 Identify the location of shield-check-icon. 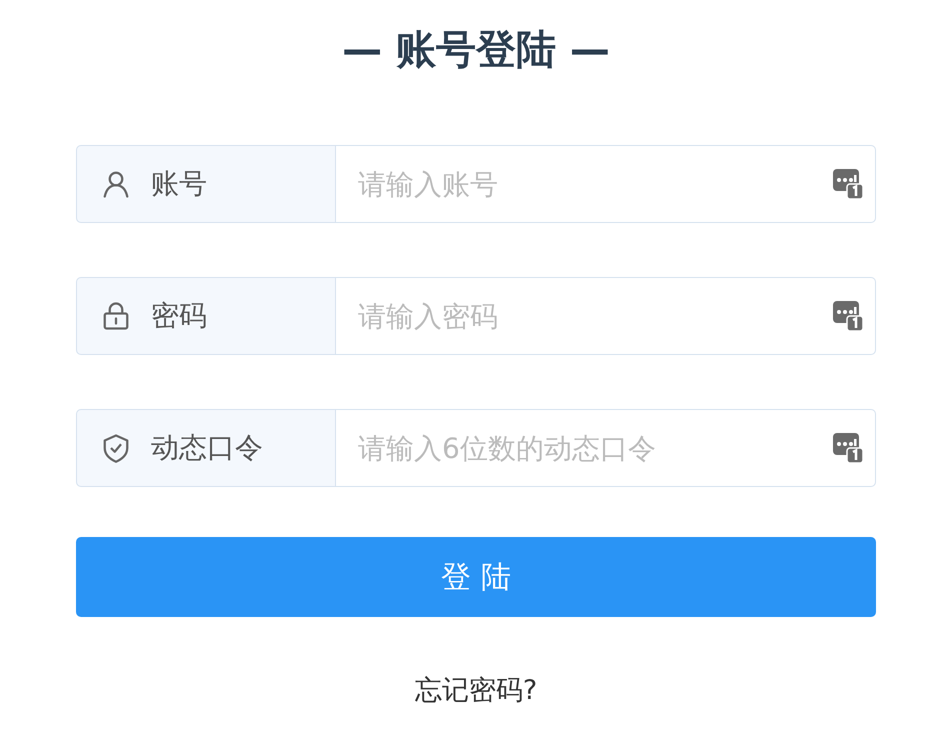
(116, 448).